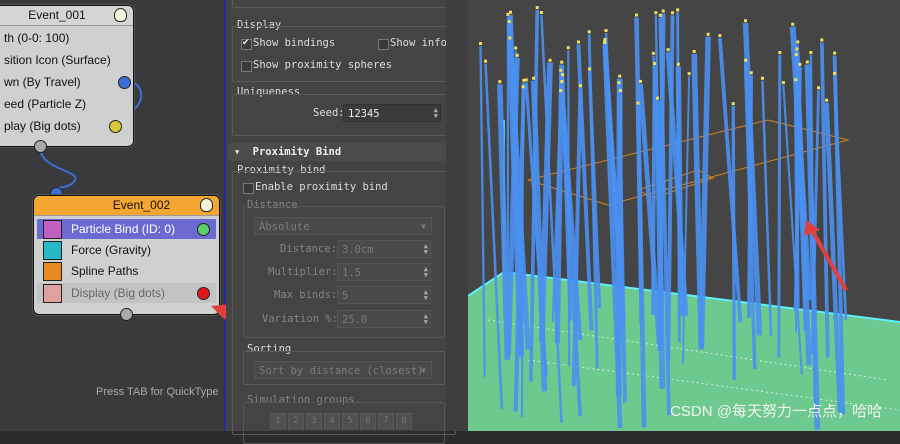 The image size is (900, 444). I want to click on distance-label: Distance:, so click(308, 249).